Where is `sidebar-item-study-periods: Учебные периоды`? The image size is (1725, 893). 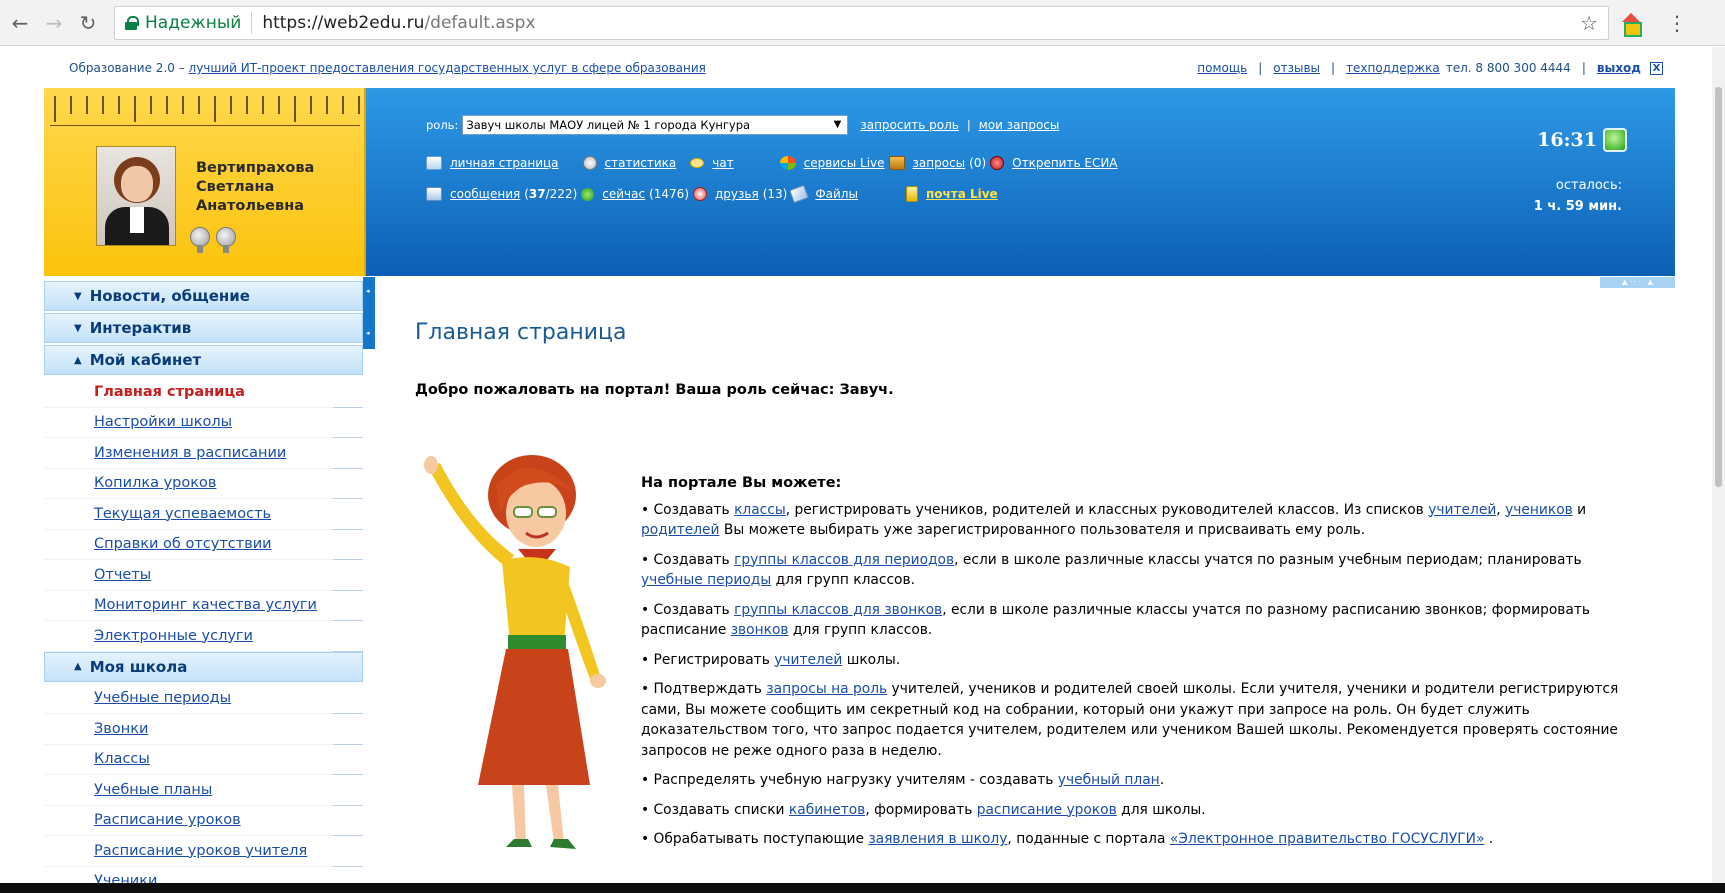 sidebar-item-study-periods: Учебные периоды is located at coordinates (203, 699).